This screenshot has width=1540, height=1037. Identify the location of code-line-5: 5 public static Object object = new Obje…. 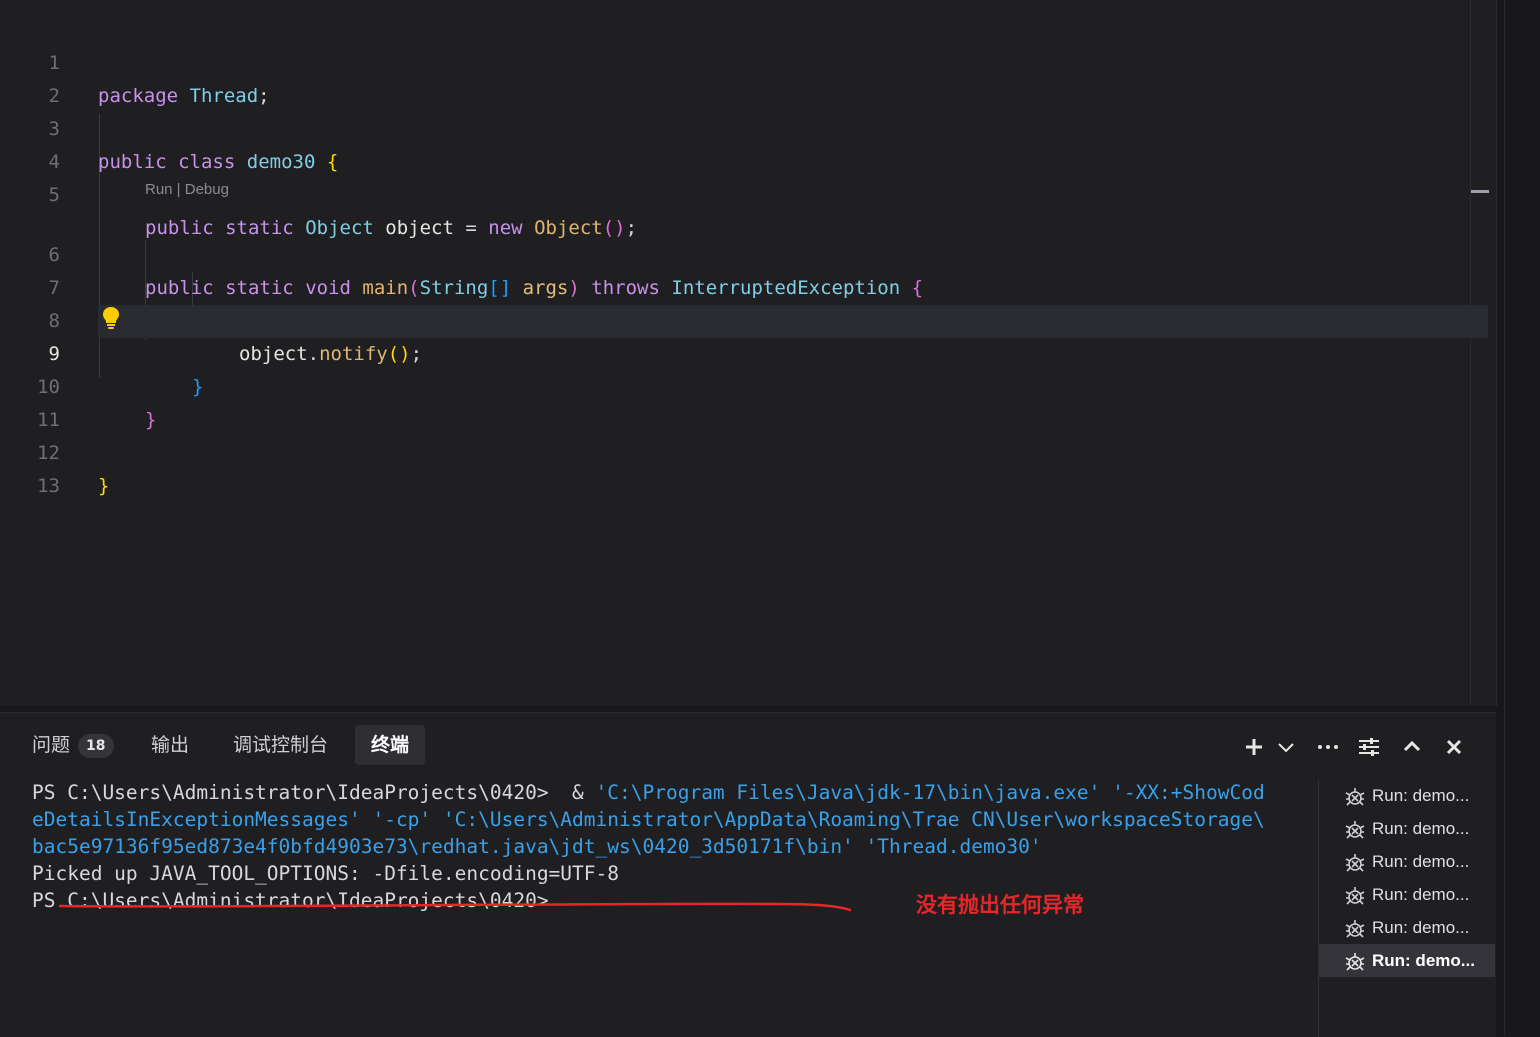
(744, 192).